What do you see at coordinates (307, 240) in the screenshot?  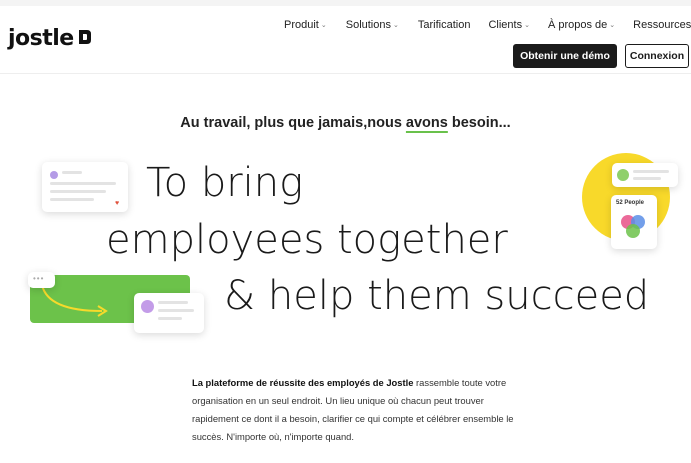 I see `hero-headline-line-2: employees together` at bounding box center [307, 240].